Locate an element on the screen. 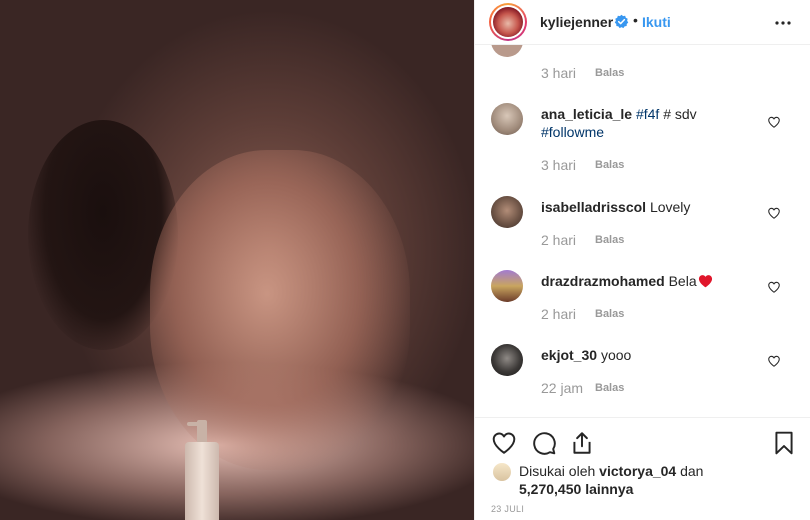 The width and height of the screenshot is (810, 520). bookmark-icon is located at coordinates (784, 443).